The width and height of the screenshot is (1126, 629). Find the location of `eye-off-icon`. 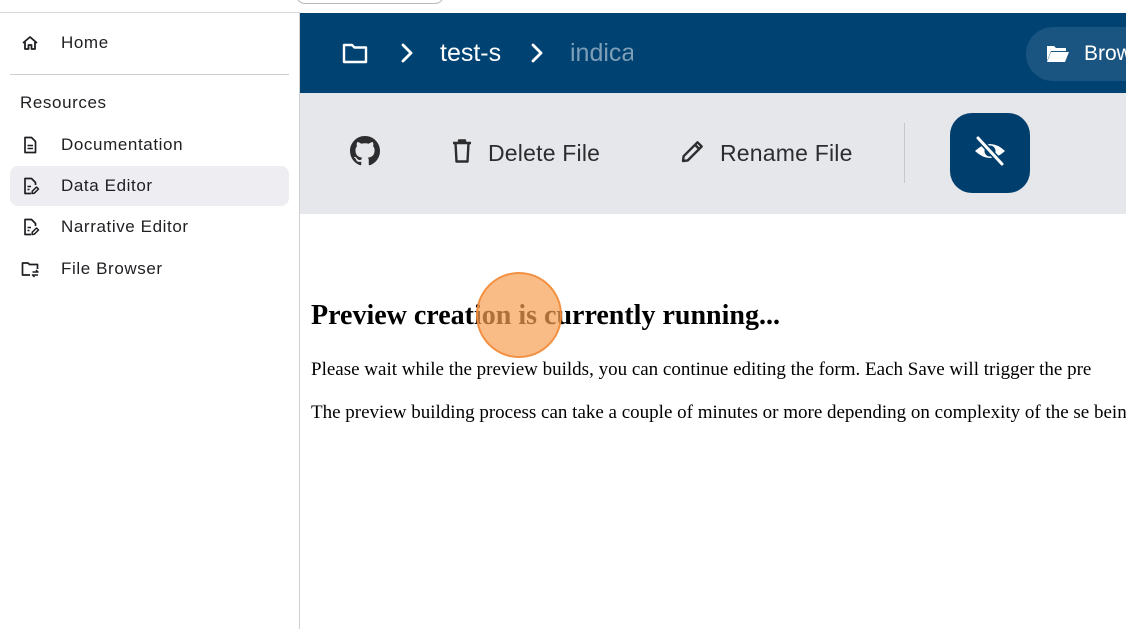

eye-off-icon is located at coordinates (990, 152).